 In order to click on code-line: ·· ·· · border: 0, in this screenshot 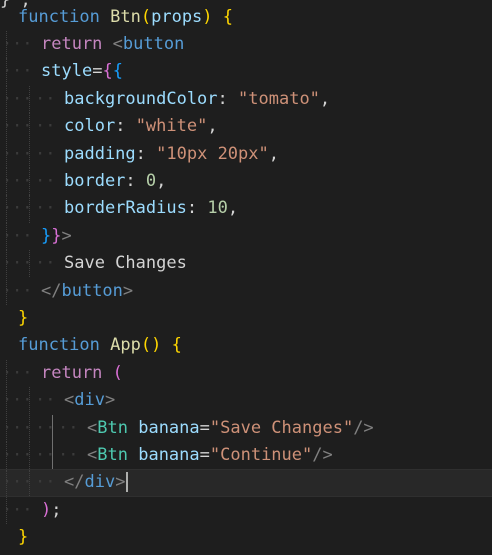, I will do `click(246, 181)`.